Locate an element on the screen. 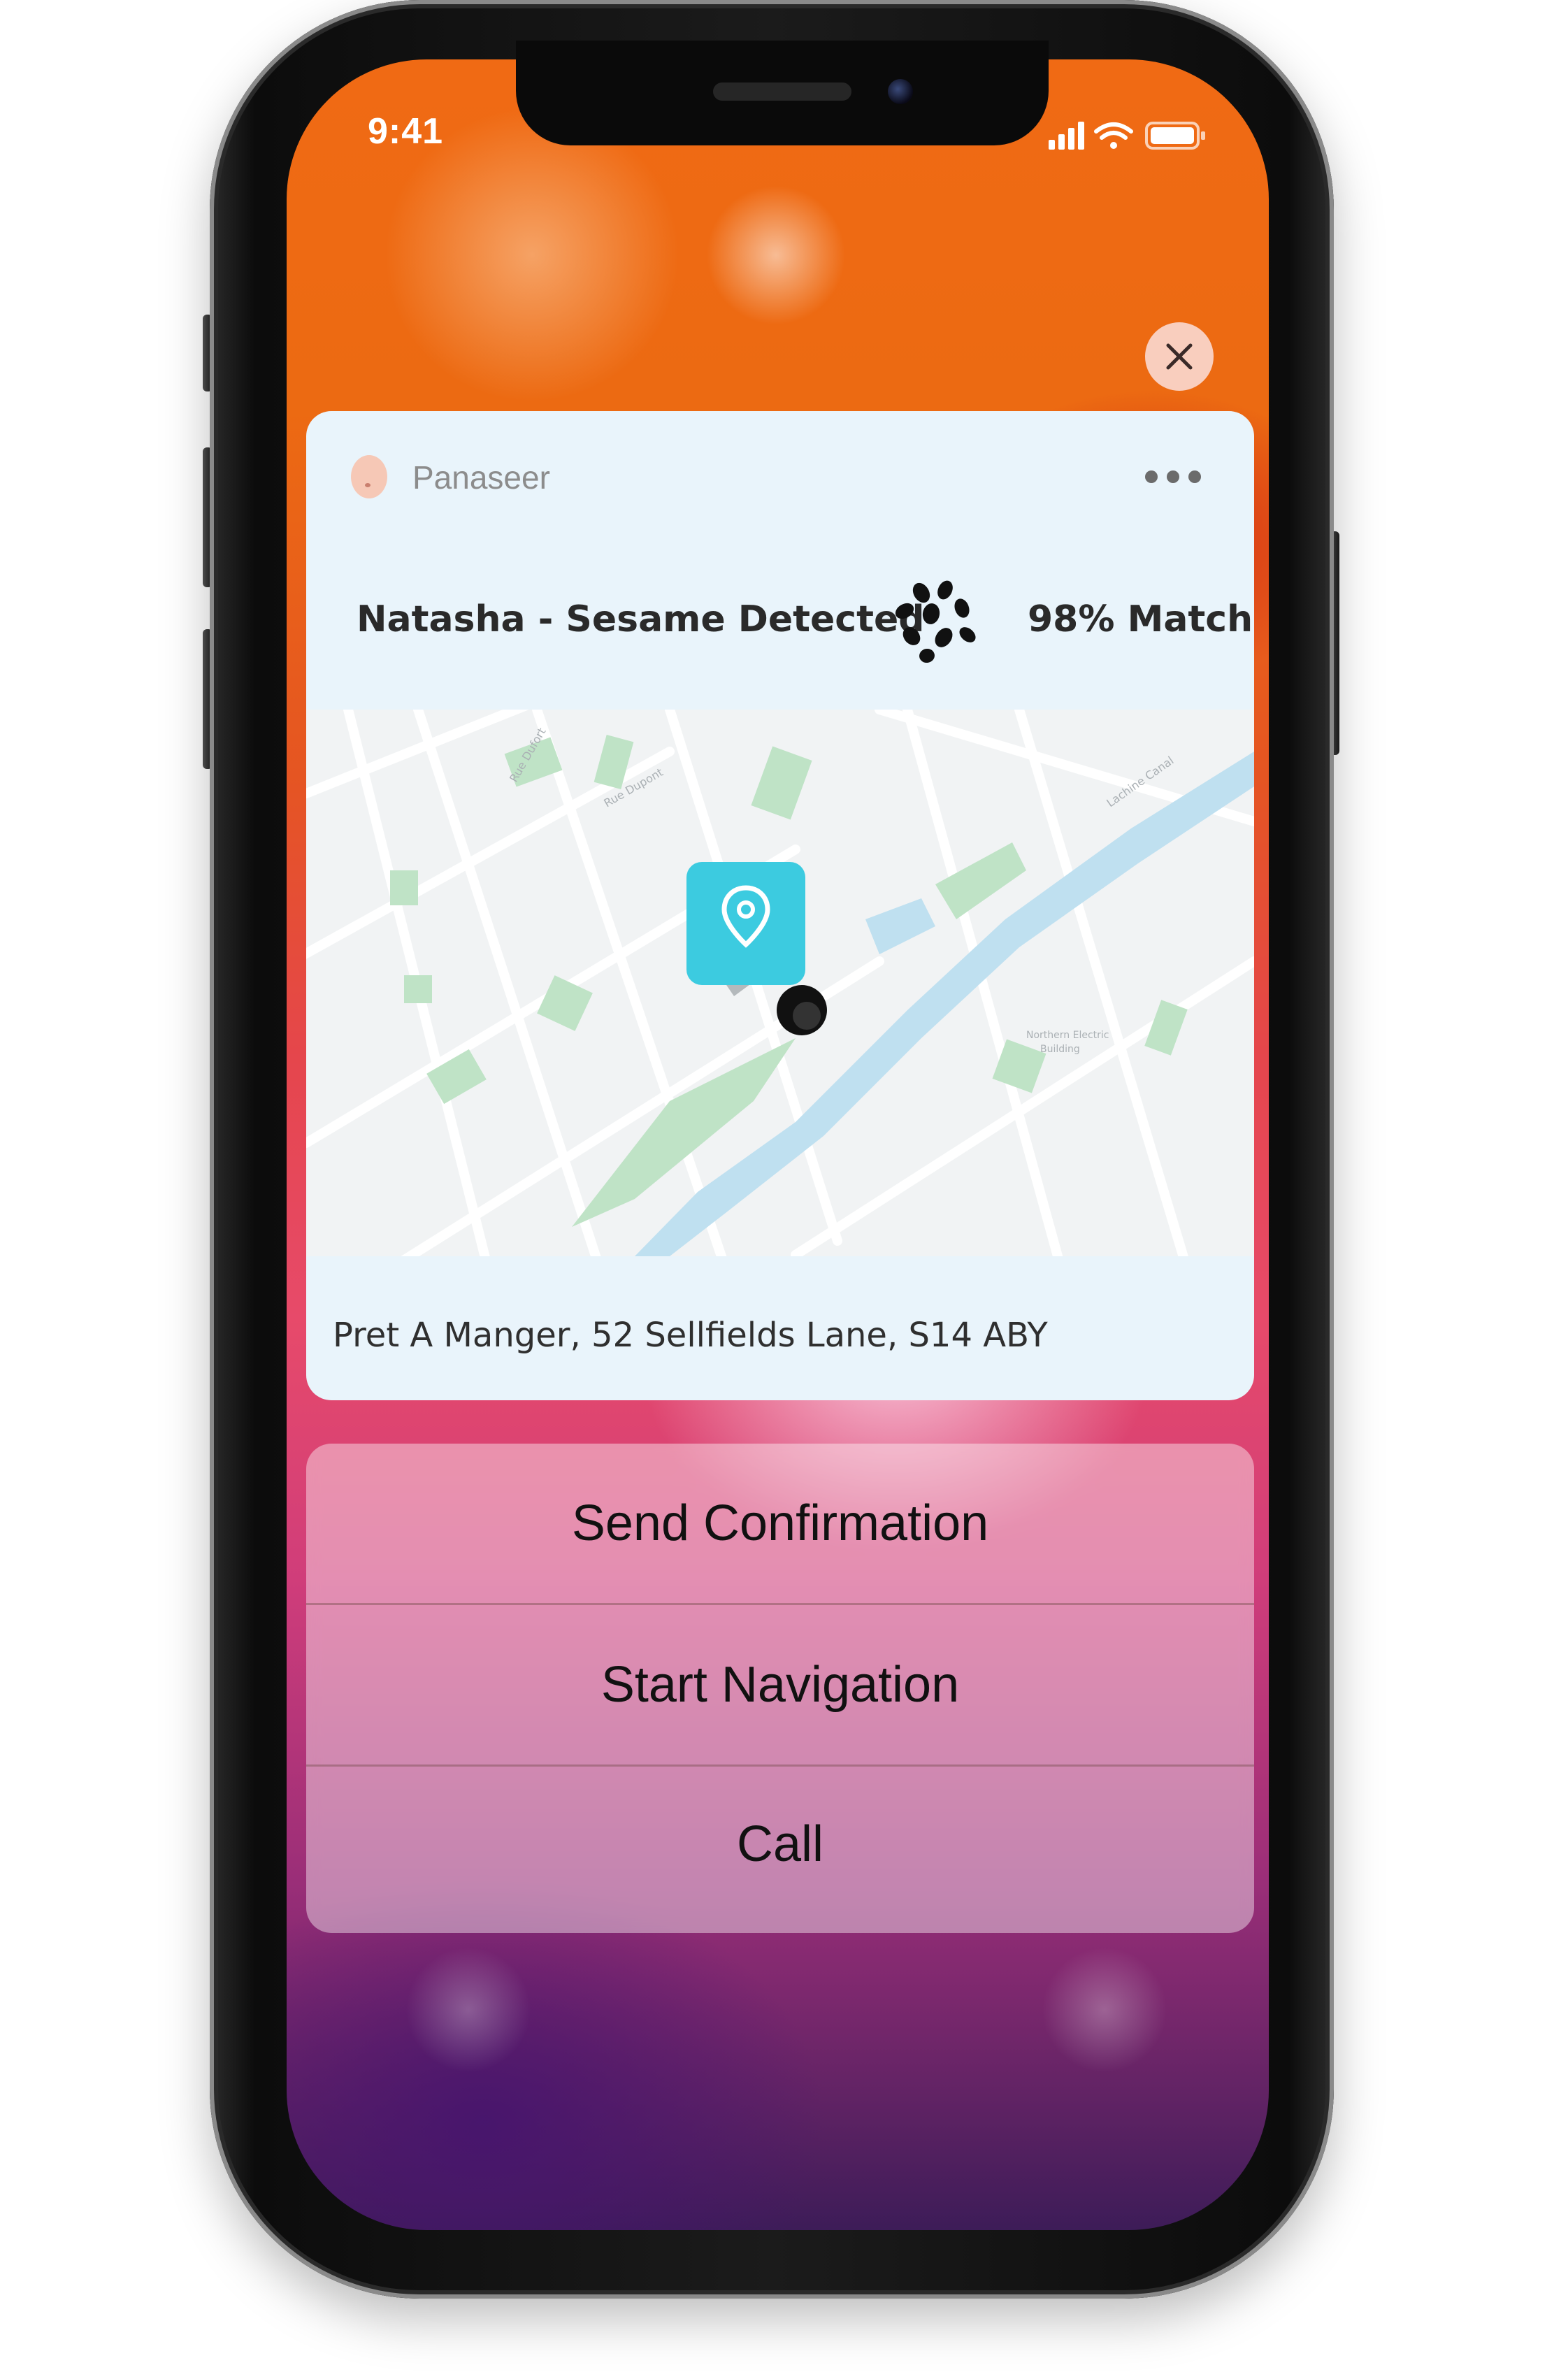  sesame-seeds-icon is located at coordinates (935, 621).